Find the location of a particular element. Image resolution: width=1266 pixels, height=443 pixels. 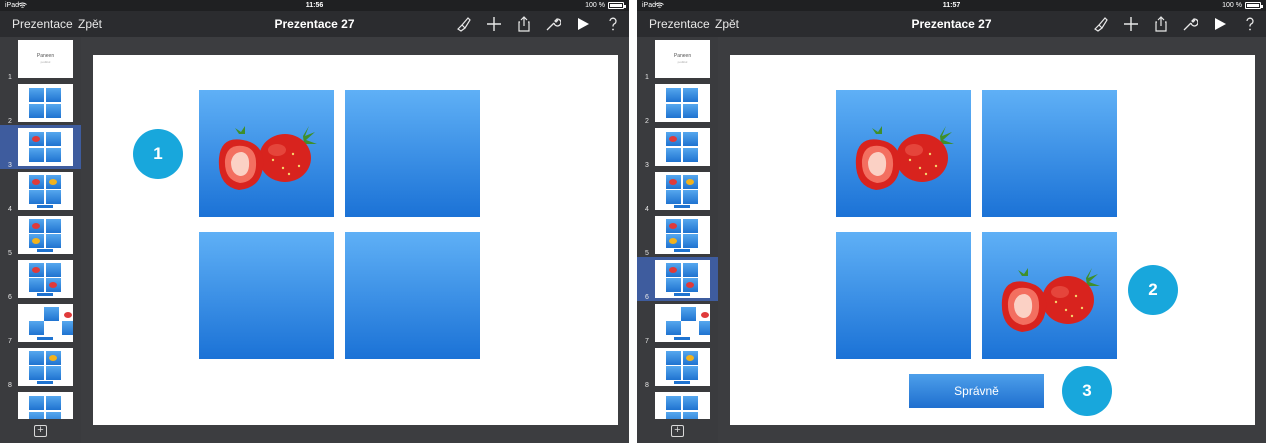

slide-number: 8 is located at coordinates (10, 385).